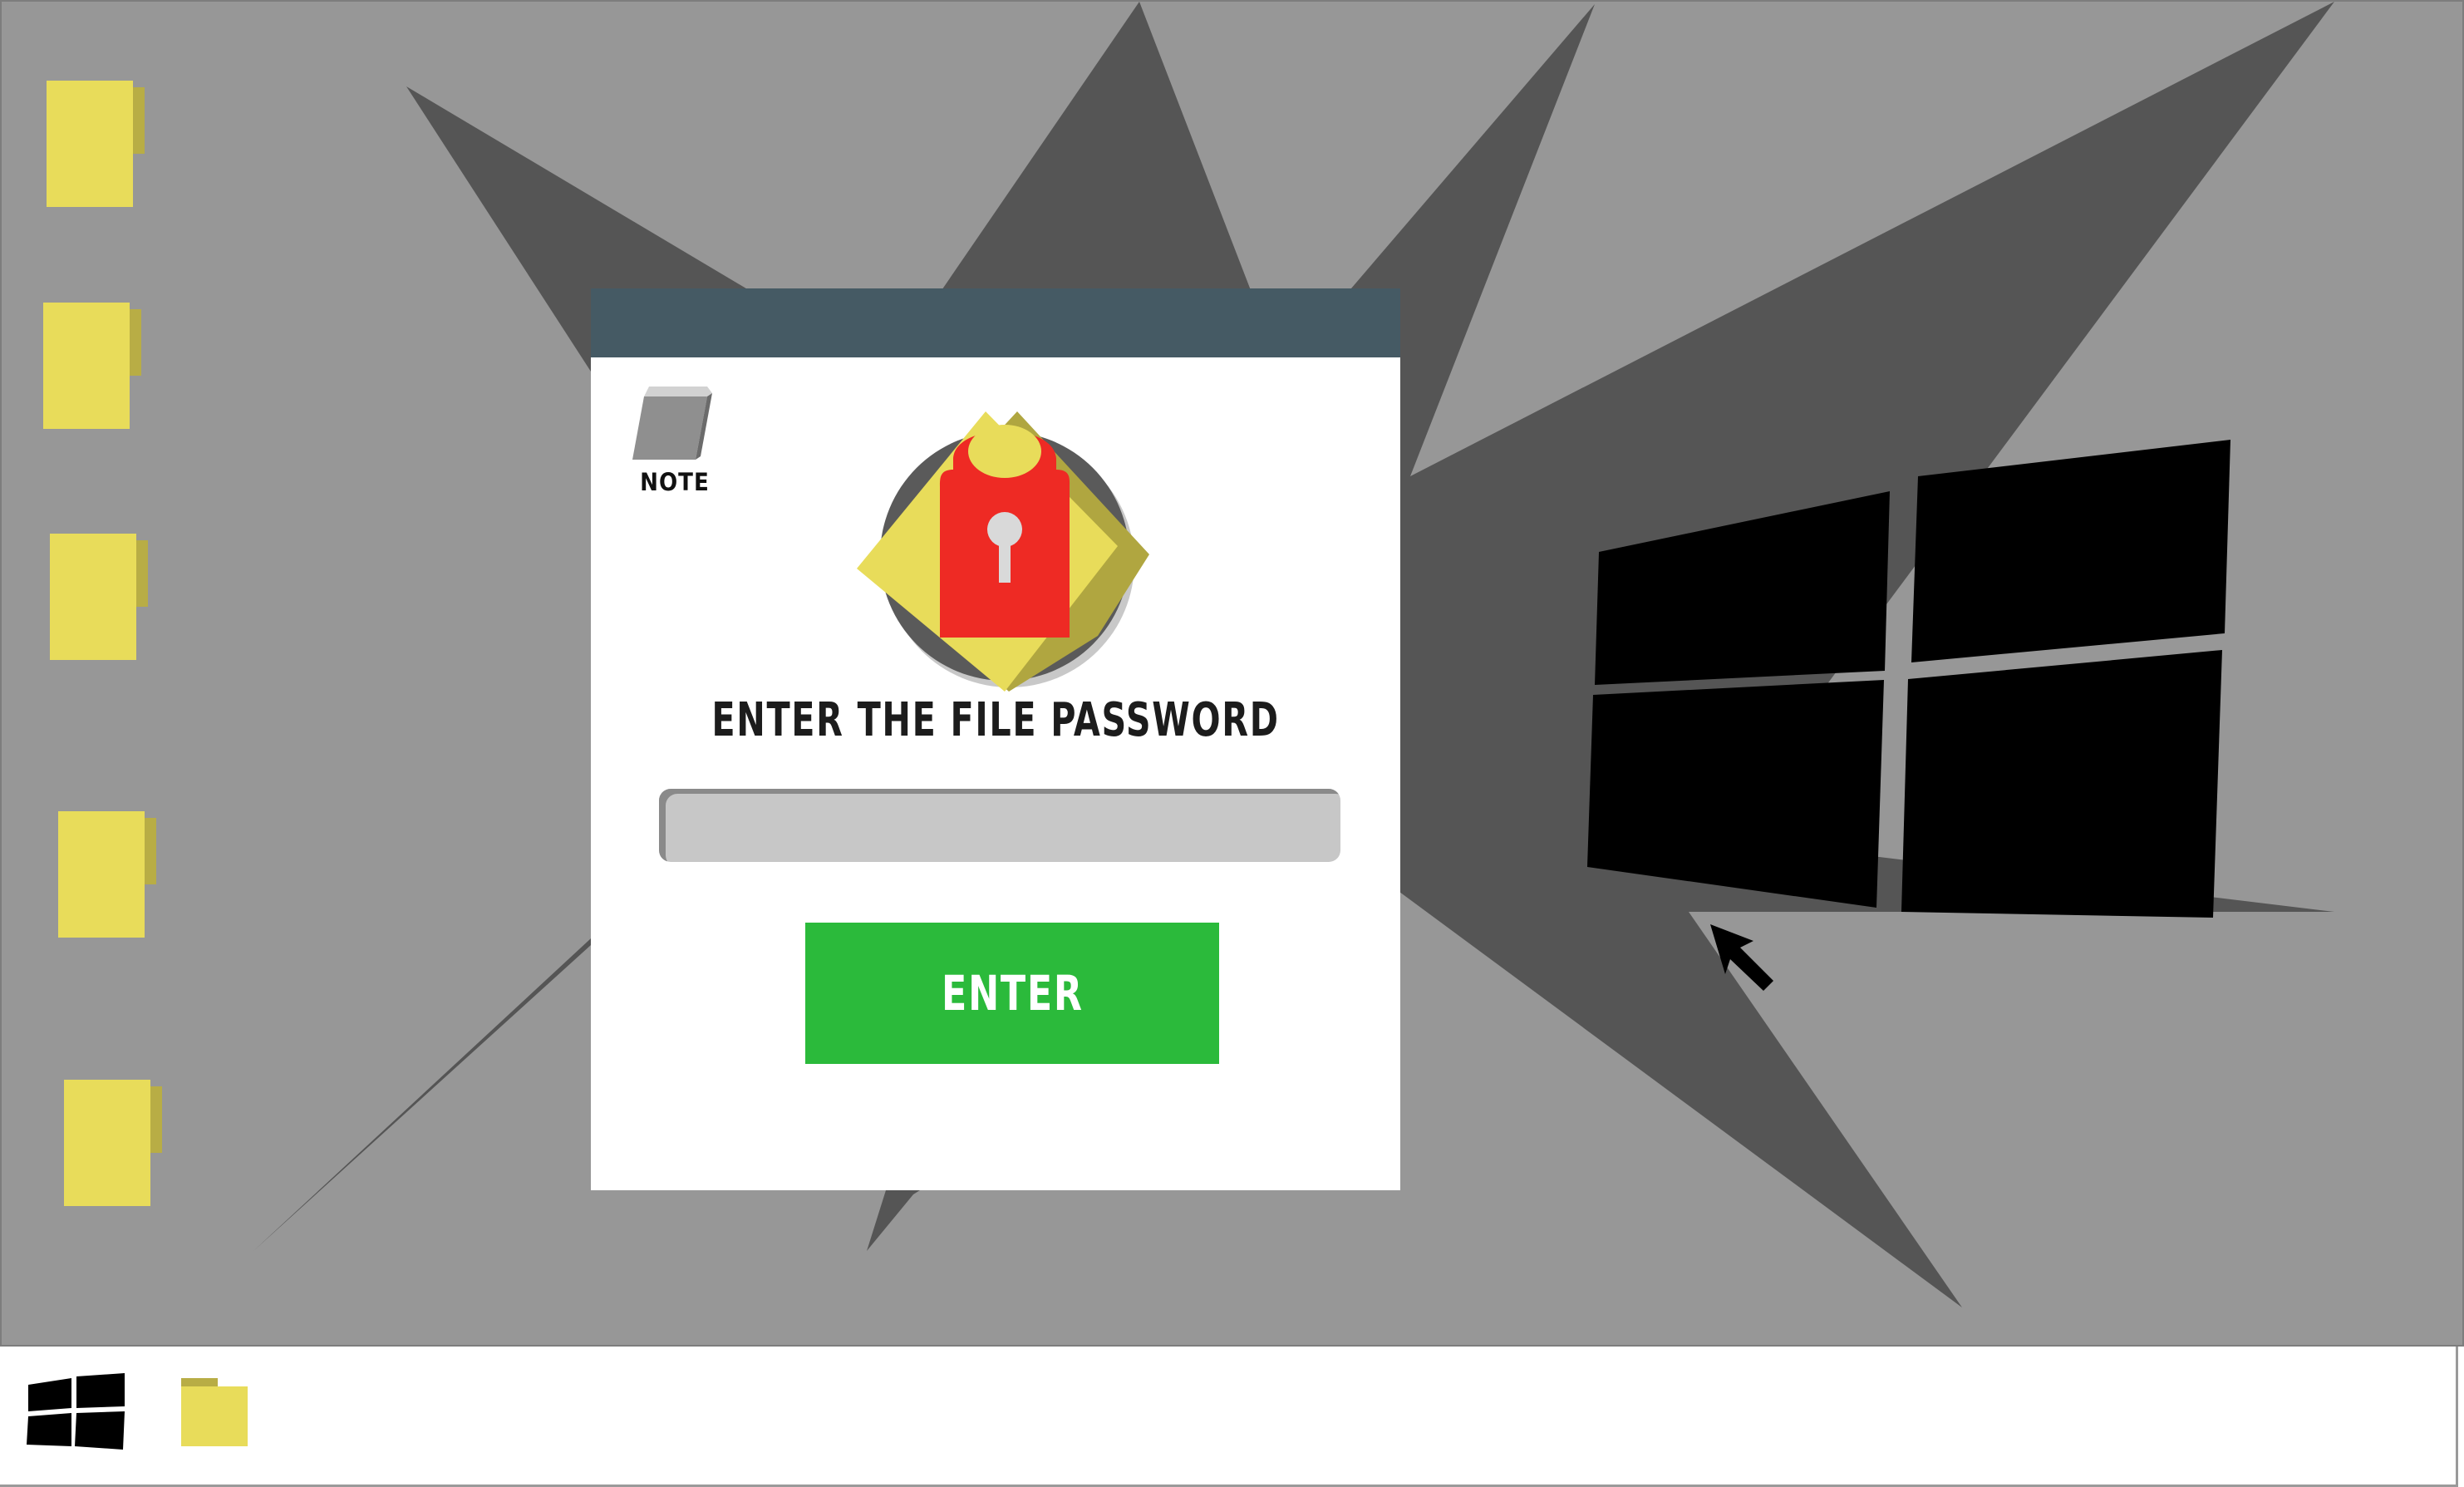 The width and height of the screenshot is (2464, 1487). Describe the element at coordinates (995, 322) in the screenshot. I see `dialog-titlebar` at that location.